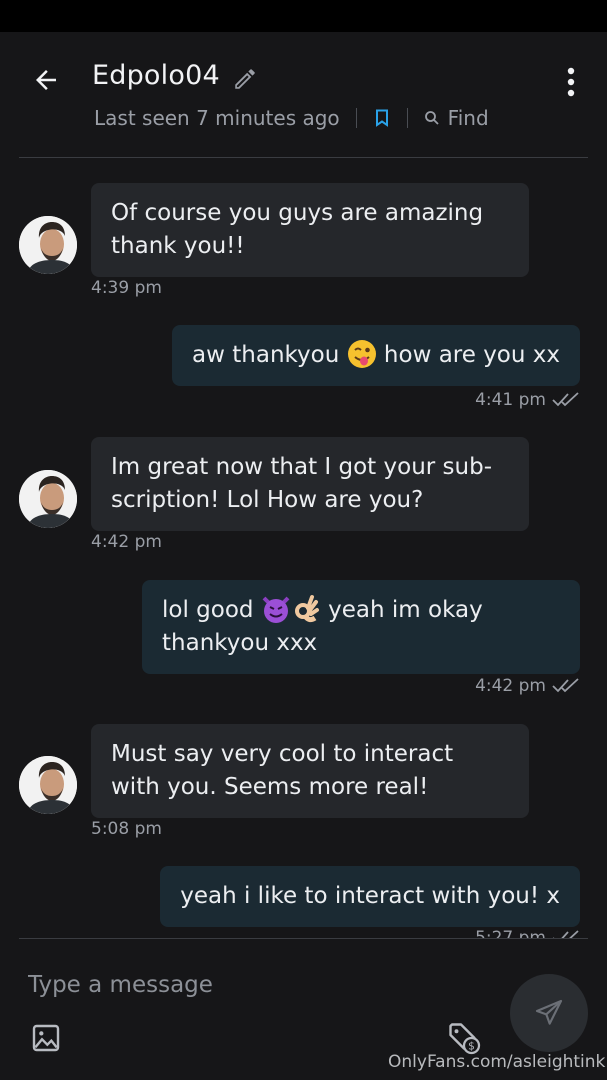 The height and width of the screenshot is (1080, 607). Describe the element at coordinates (258, 985) in the screenshot. I see `message-input` at that location.